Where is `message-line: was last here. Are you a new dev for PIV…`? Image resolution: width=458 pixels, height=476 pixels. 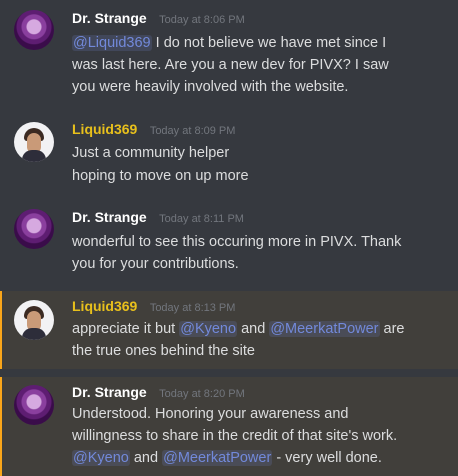 message-line: was last here. Are you a new dev for PIV… is located at coordinates (230, 65).